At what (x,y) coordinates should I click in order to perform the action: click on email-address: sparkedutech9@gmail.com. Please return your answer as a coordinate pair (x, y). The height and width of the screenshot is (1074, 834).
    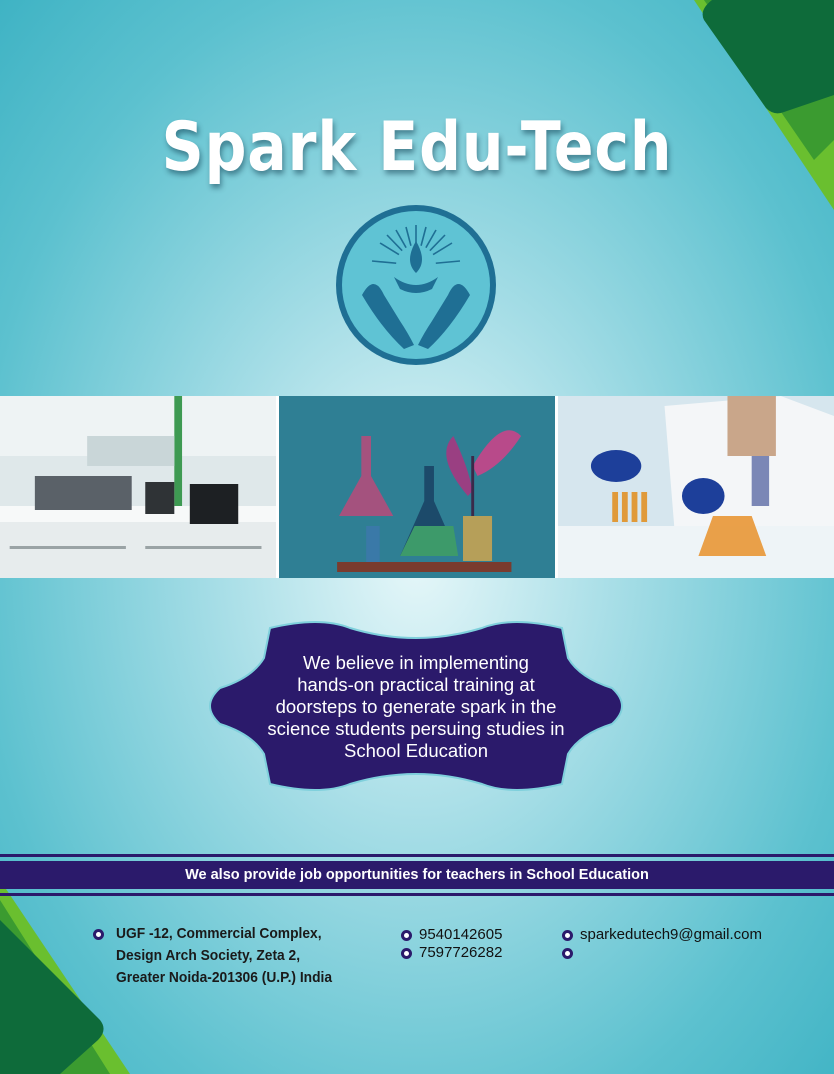
    Looking at the image, I should click on (671, 934).